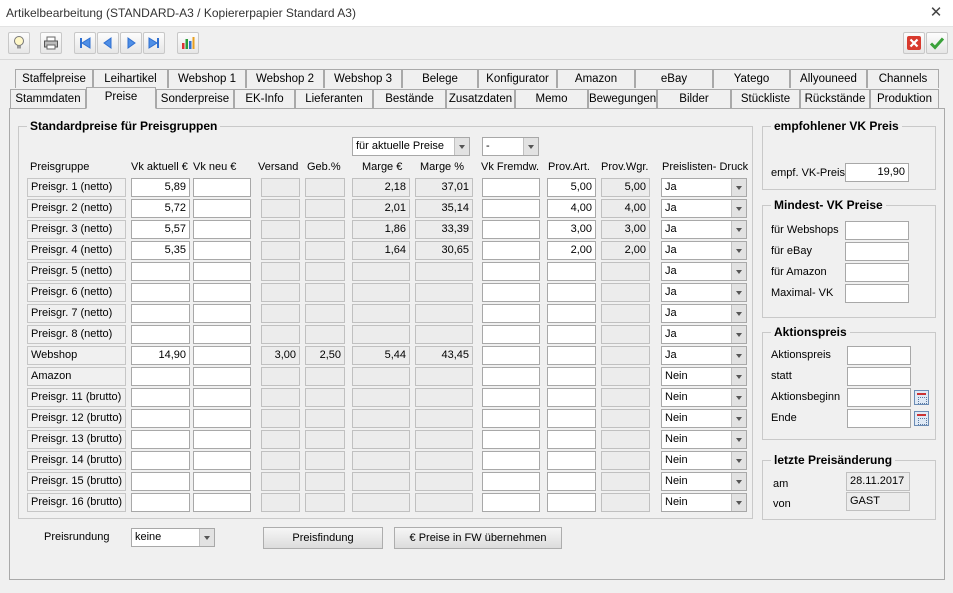 Image resolution: width=953 pixels, height=593 pixels. Describe the element at coordinates (478, 538) in the screenshot. I see `apply-fw-prices-button: € Preise in FW übernehmen` at that location.